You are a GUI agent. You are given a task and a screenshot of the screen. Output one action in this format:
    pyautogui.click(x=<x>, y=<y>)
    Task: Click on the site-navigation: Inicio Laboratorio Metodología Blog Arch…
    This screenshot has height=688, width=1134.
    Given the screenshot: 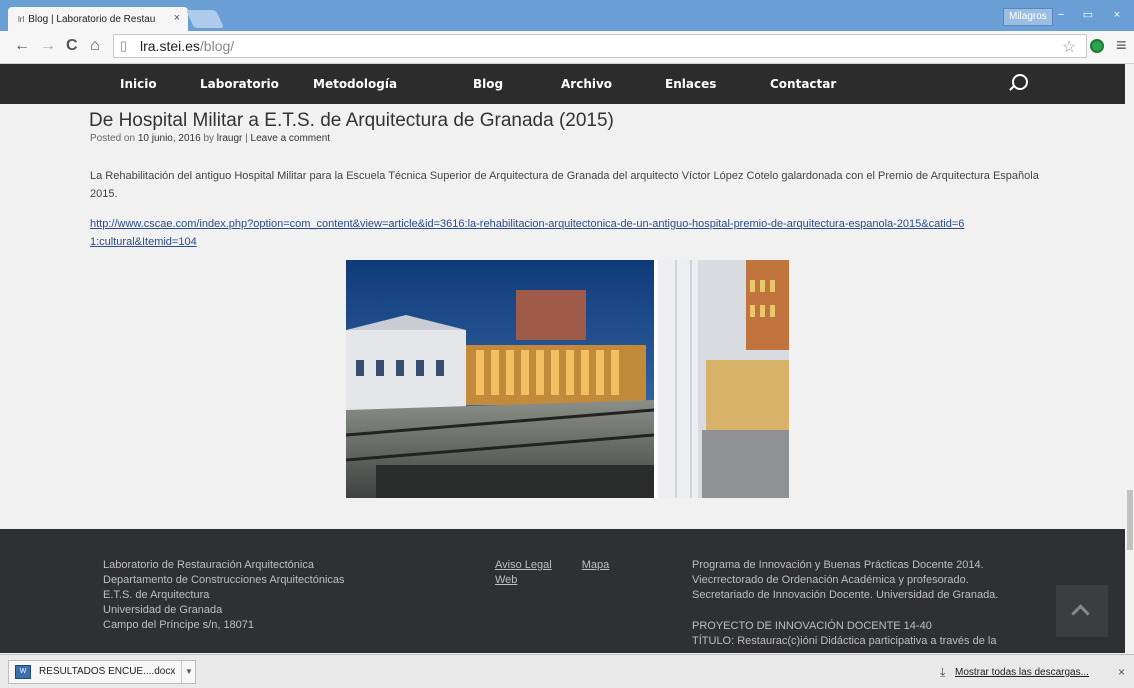 What is the action you would take?
    pyautogui.click(x=567, y=84)
    